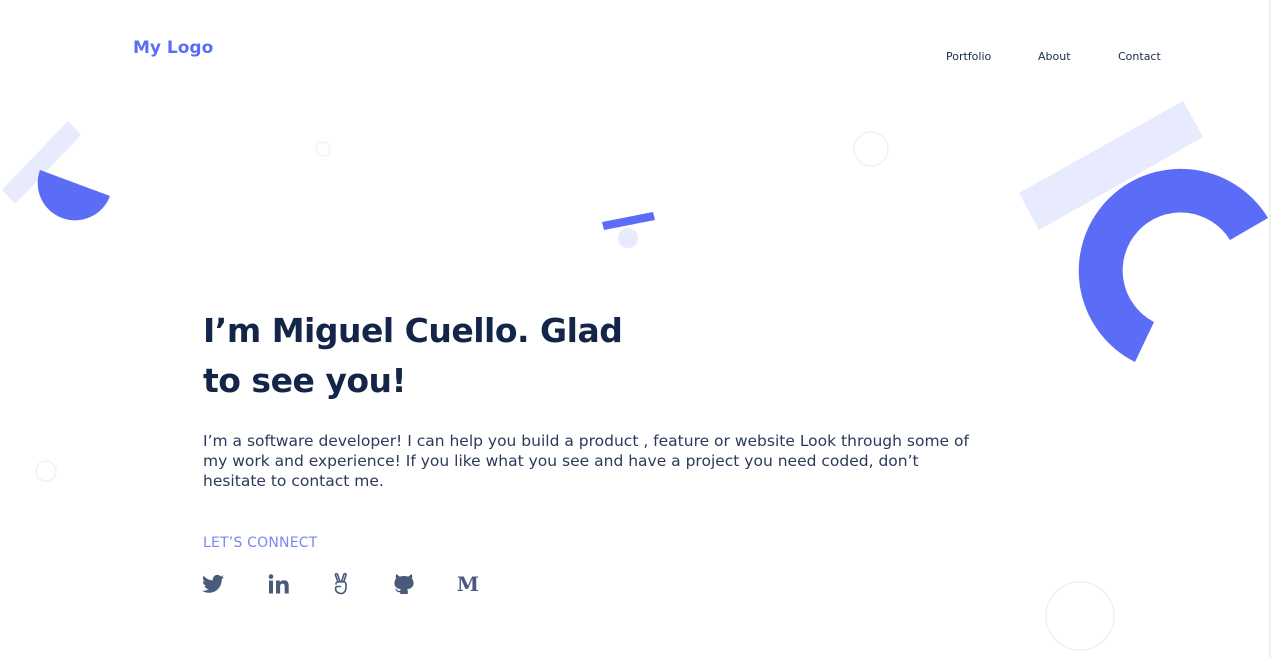 The height and width of the screenshot is (658, 1271). I want to click on decor-center-dot, so click(628, 238).